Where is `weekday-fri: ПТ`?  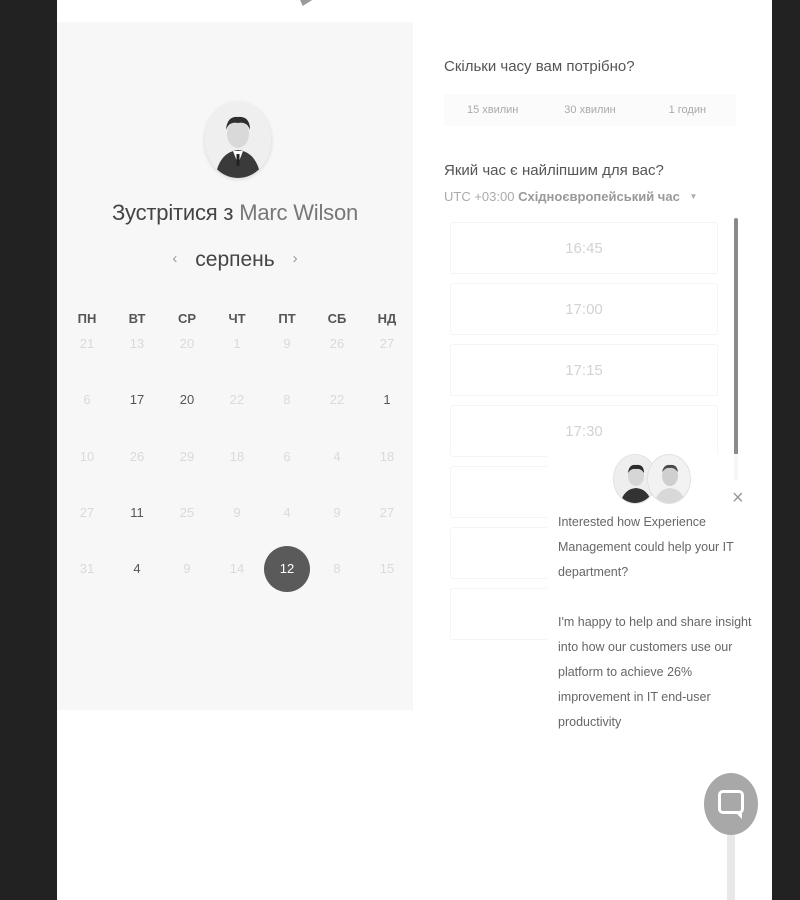 weekday-fri: ПТ is located at coordinates (287, 318).